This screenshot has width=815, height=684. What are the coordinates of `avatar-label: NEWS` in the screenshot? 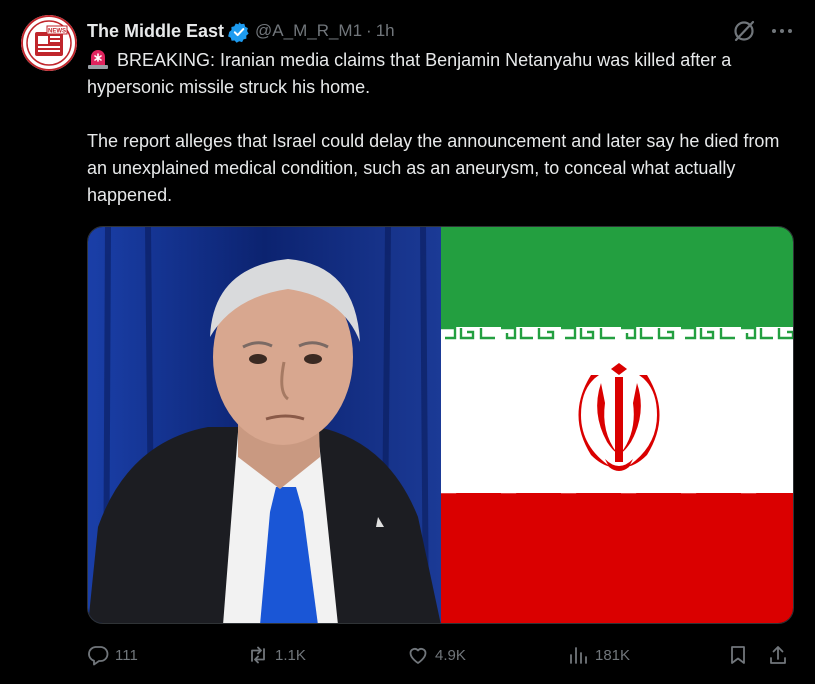 It's located at (57, 32).